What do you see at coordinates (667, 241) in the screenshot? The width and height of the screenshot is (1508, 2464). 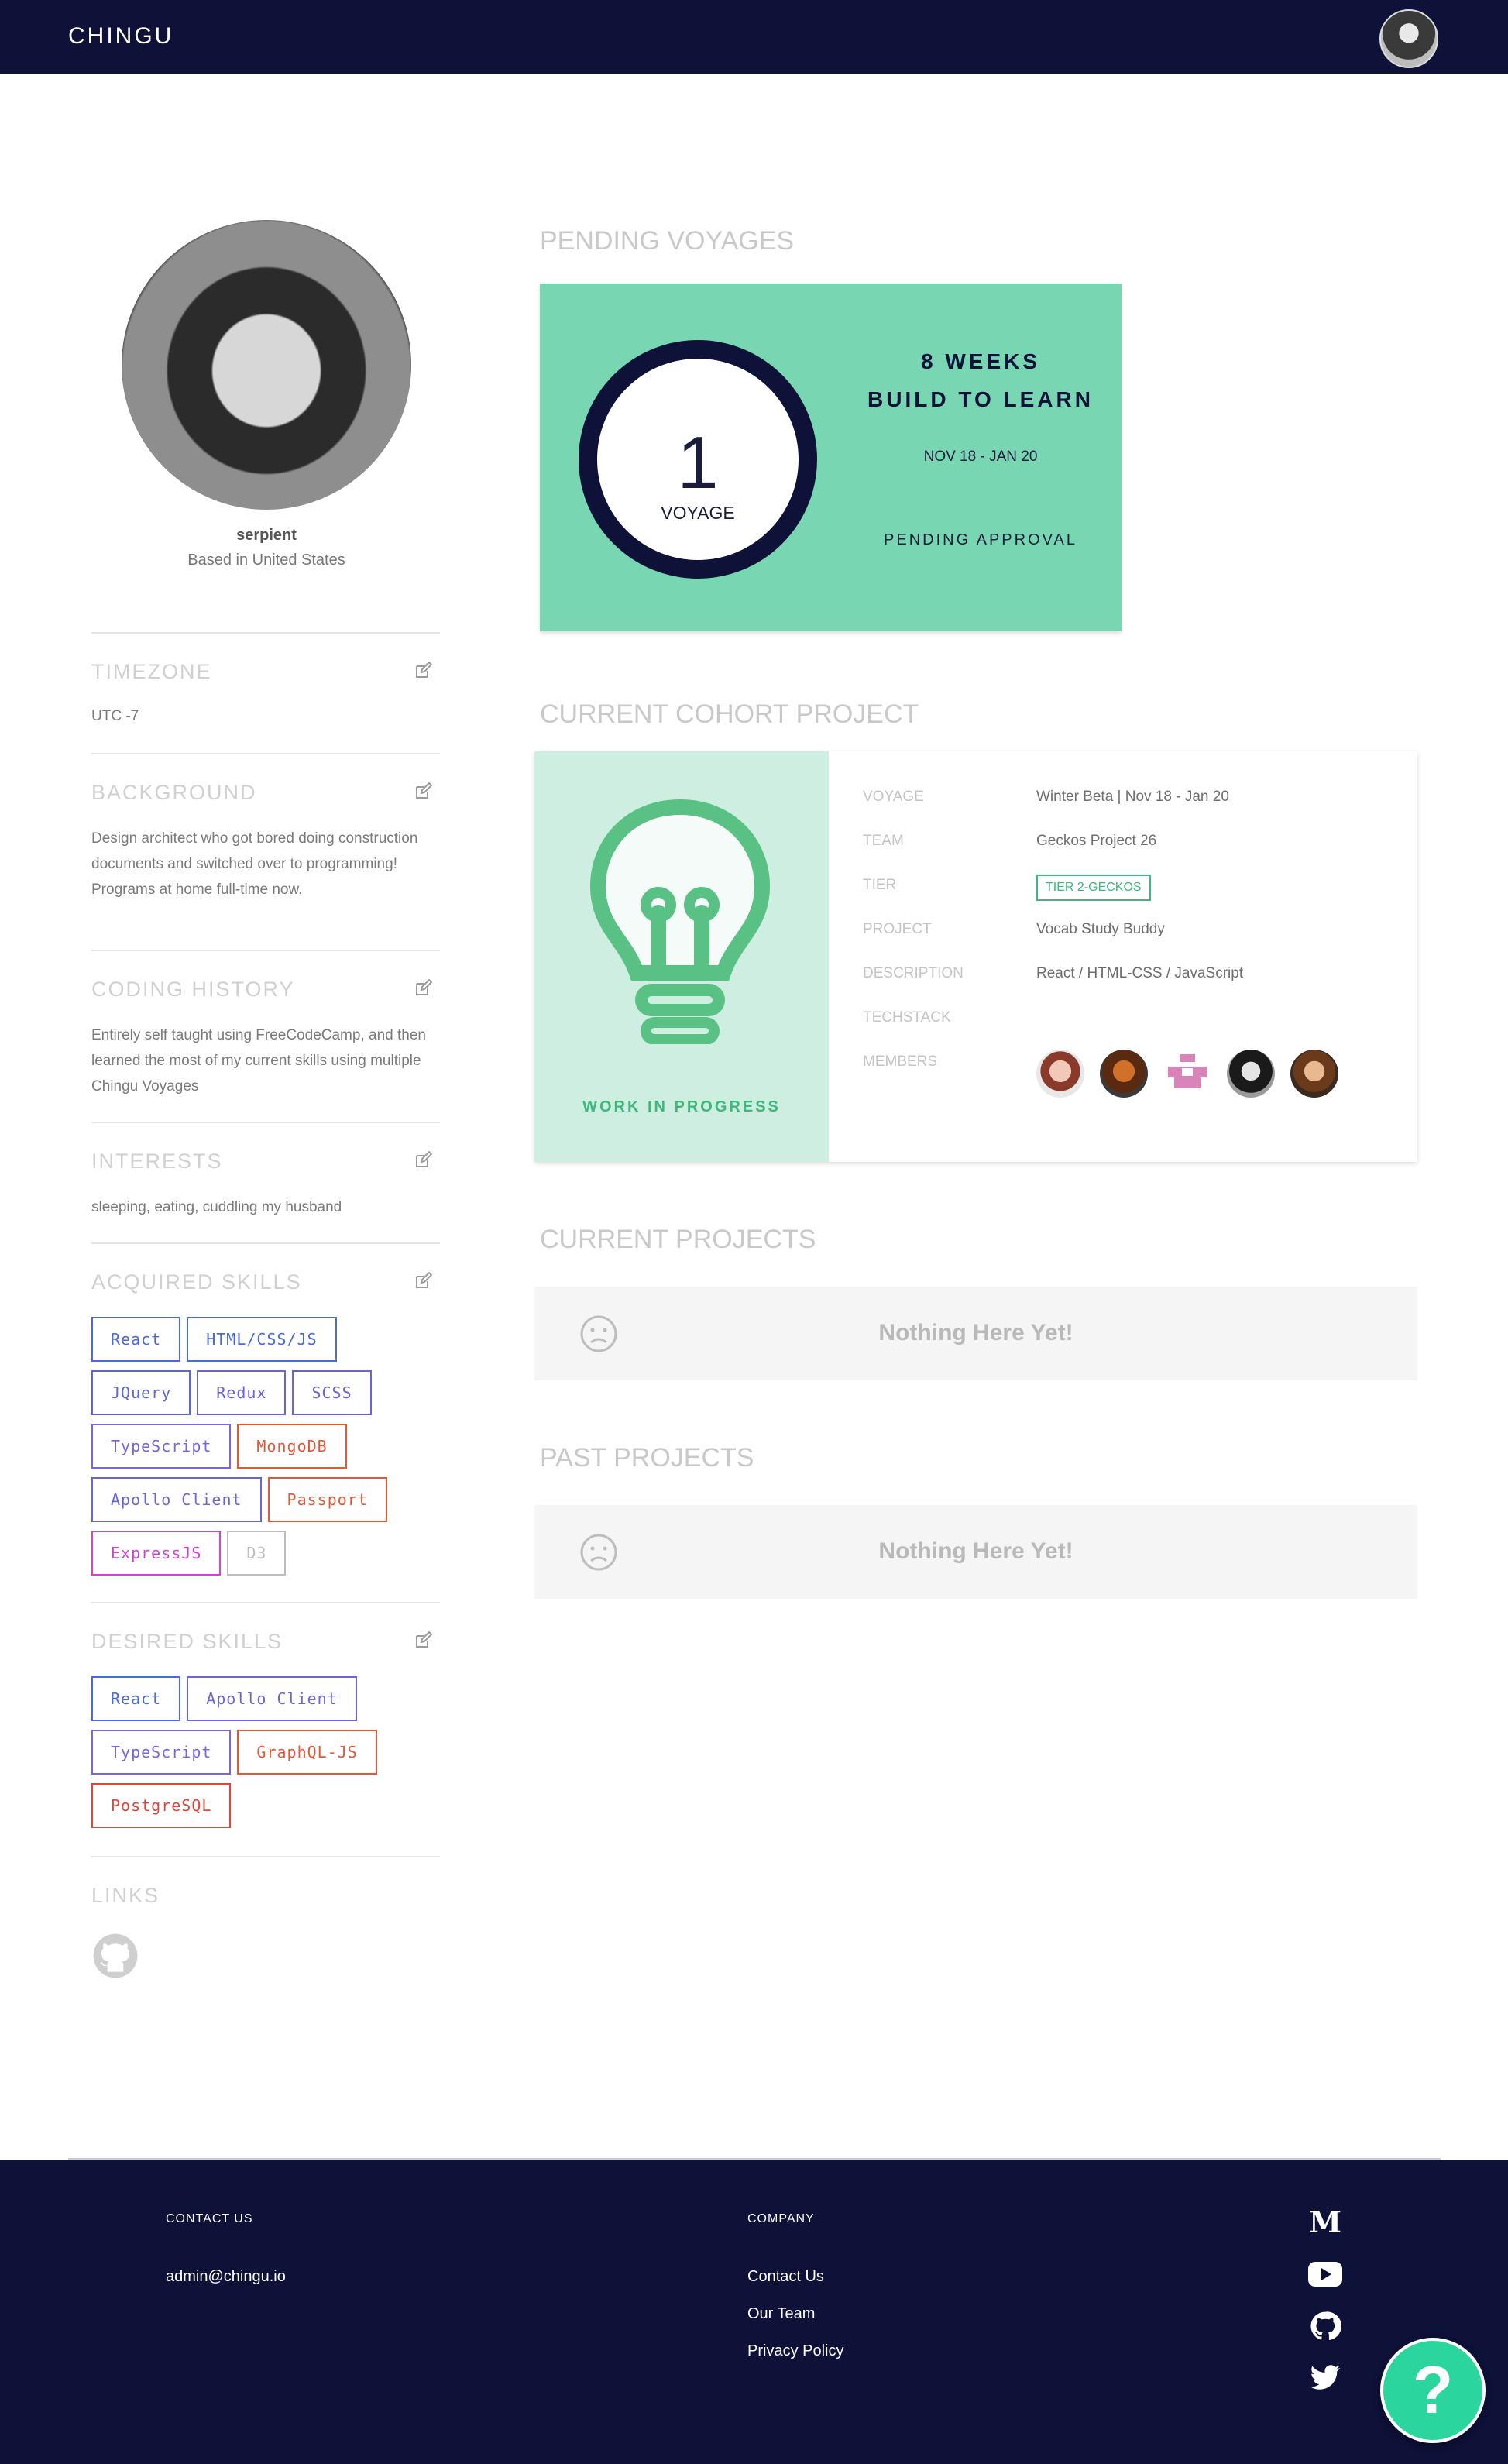 I see `pending-voyages-title: PENDING VOYAGES` at bounding box center [667, 241].